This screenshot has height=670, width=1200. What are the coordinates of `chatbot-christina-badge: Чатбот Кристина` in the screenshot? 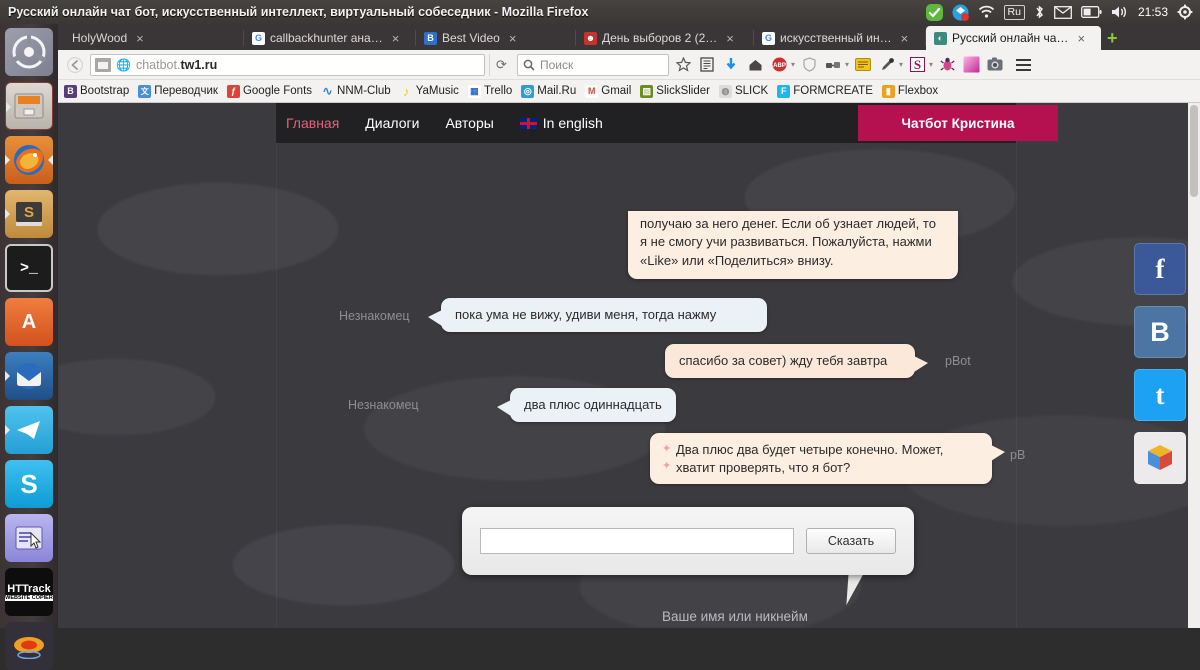 It's located at (958, 123).